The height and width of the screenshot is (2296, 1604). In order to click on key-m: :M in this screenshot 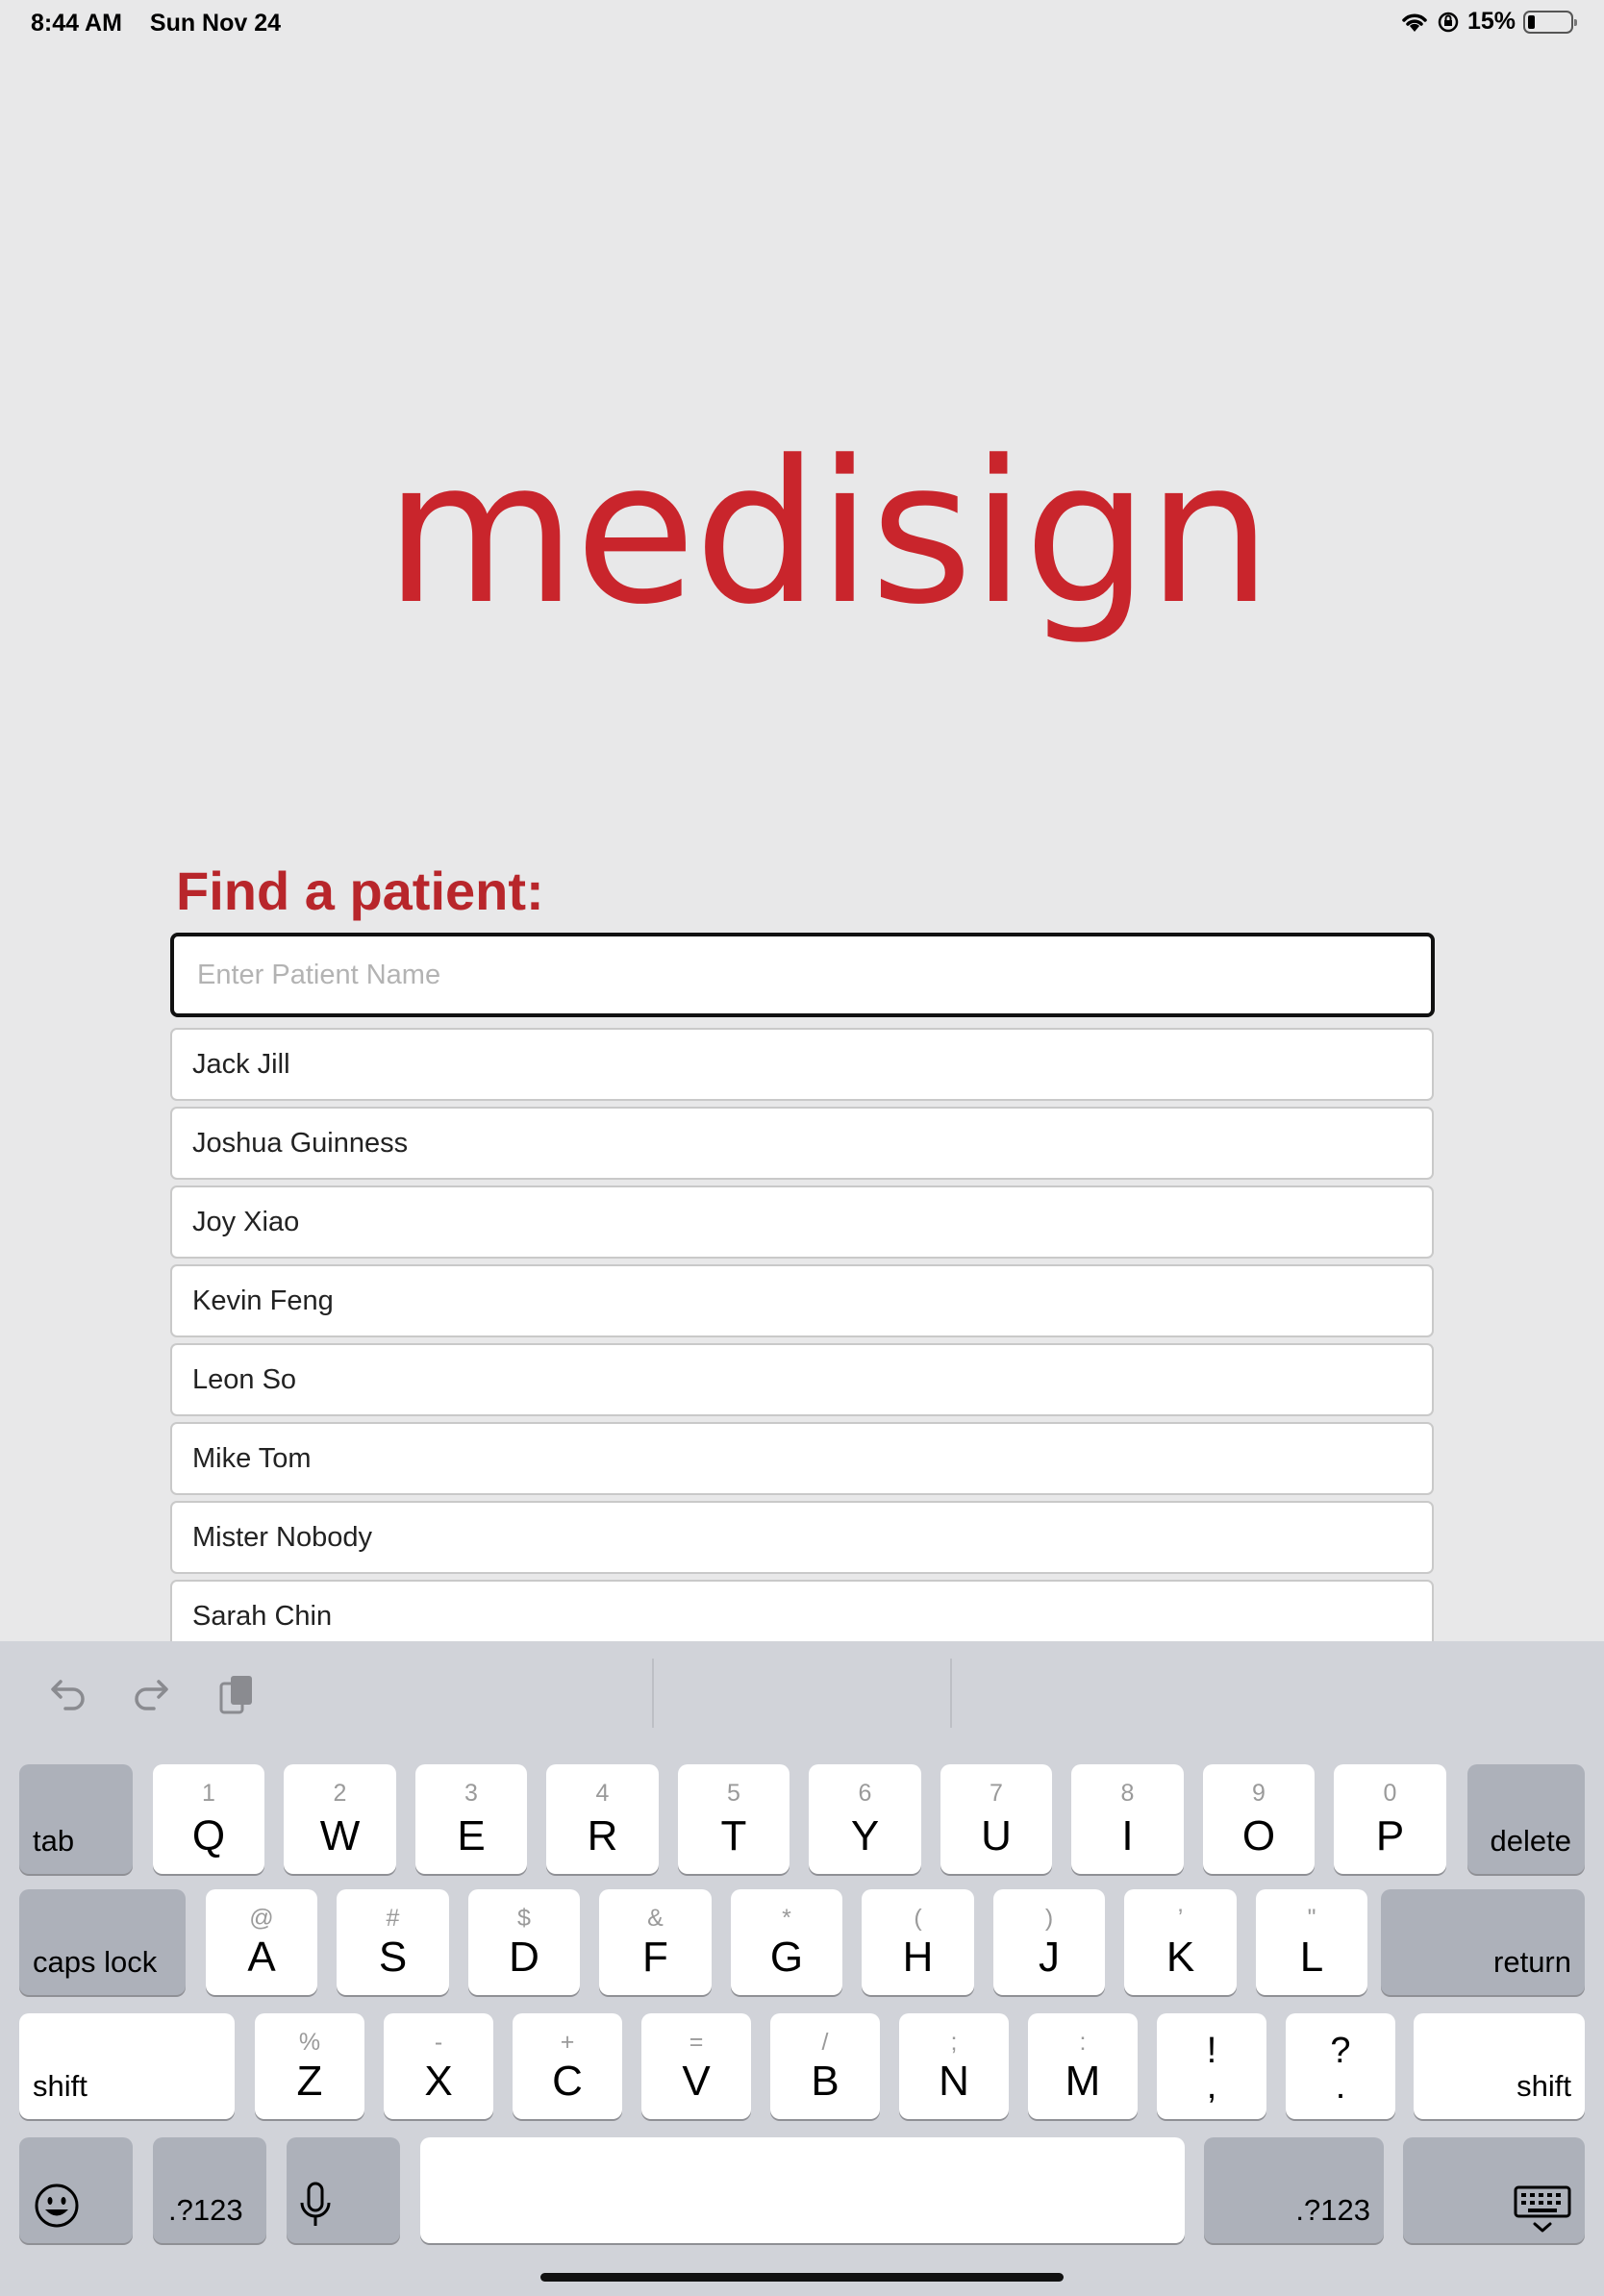, I will do `click(1083, 2066)`.